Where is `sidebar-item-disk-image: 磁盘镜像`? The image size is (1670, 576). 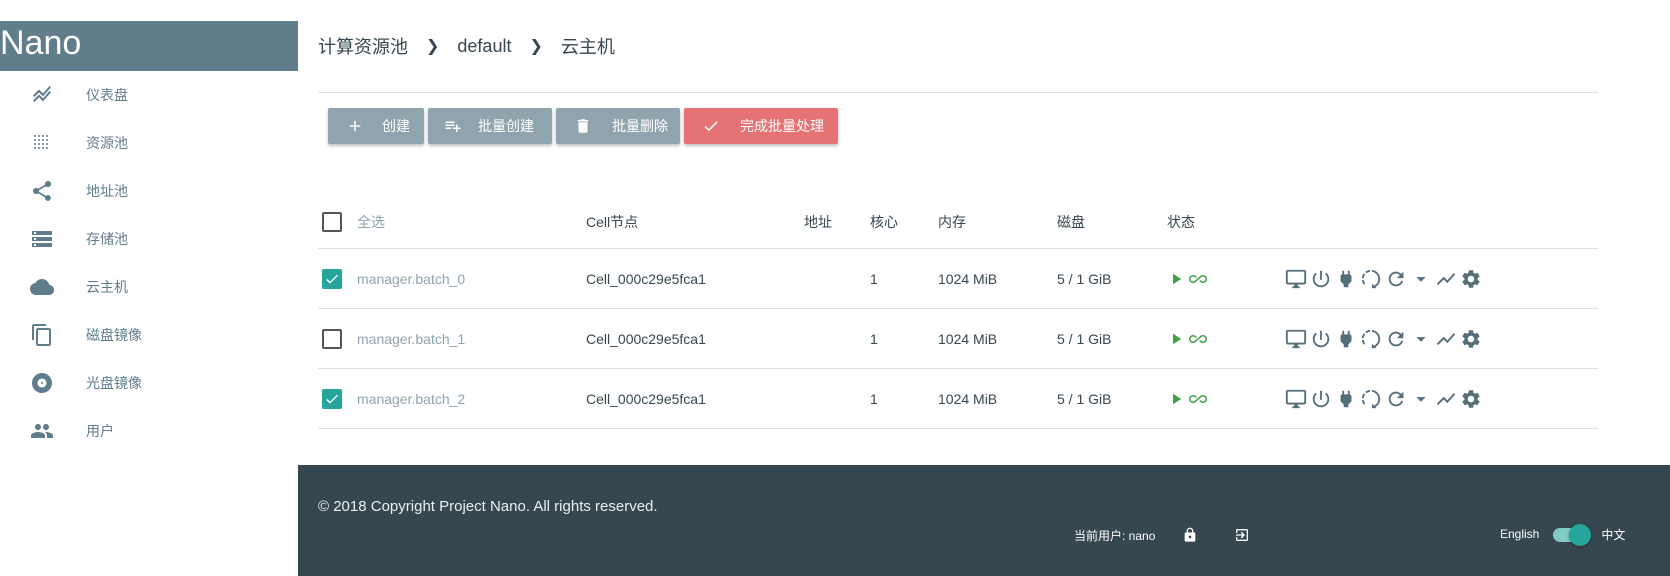 sidebar-item-disk-image: 磁盘镜像 is located at coordinates (149, 335).